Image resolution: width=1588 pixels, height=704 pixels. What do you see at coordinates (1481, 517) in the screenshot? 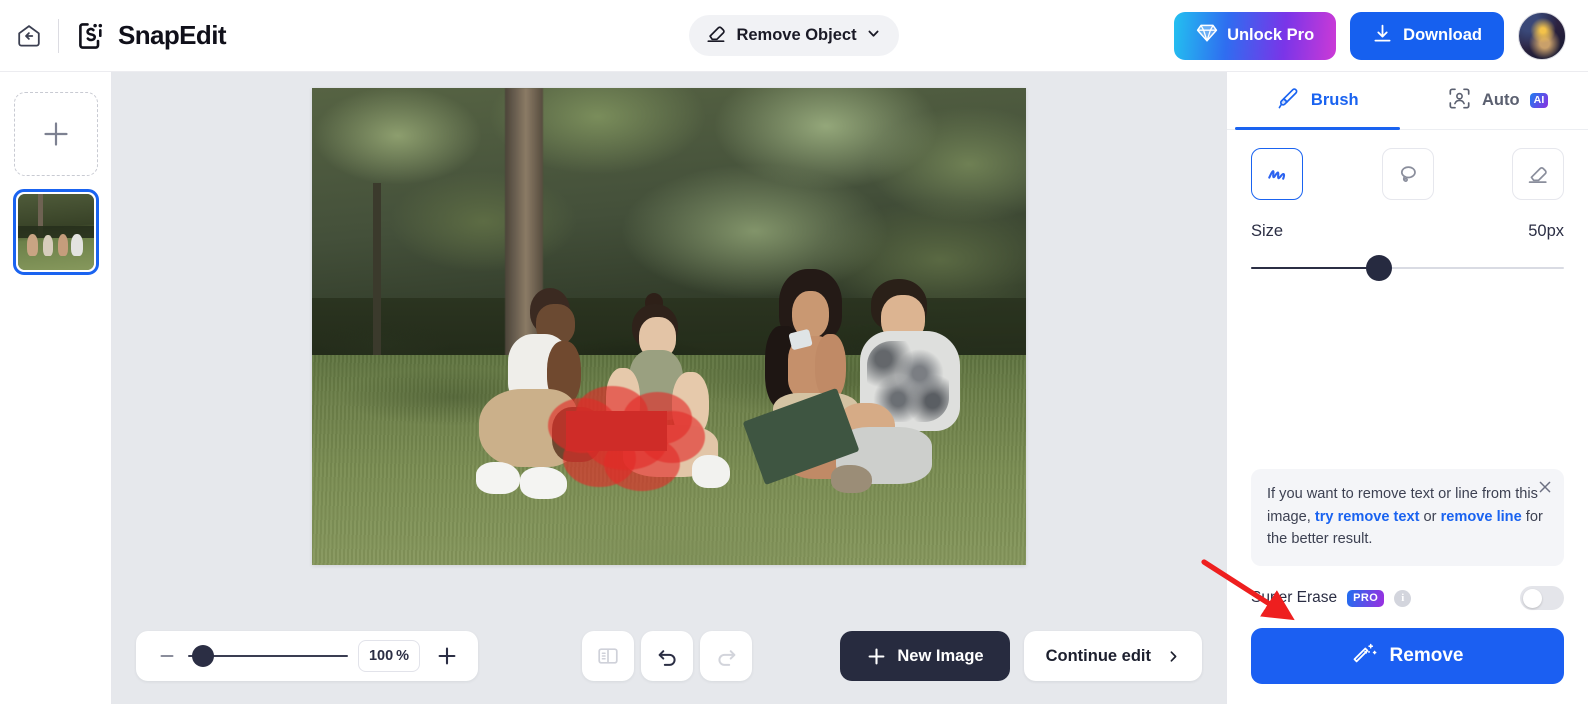
I see `remove-line-link: remove line` at bounding box center [1481, 517].